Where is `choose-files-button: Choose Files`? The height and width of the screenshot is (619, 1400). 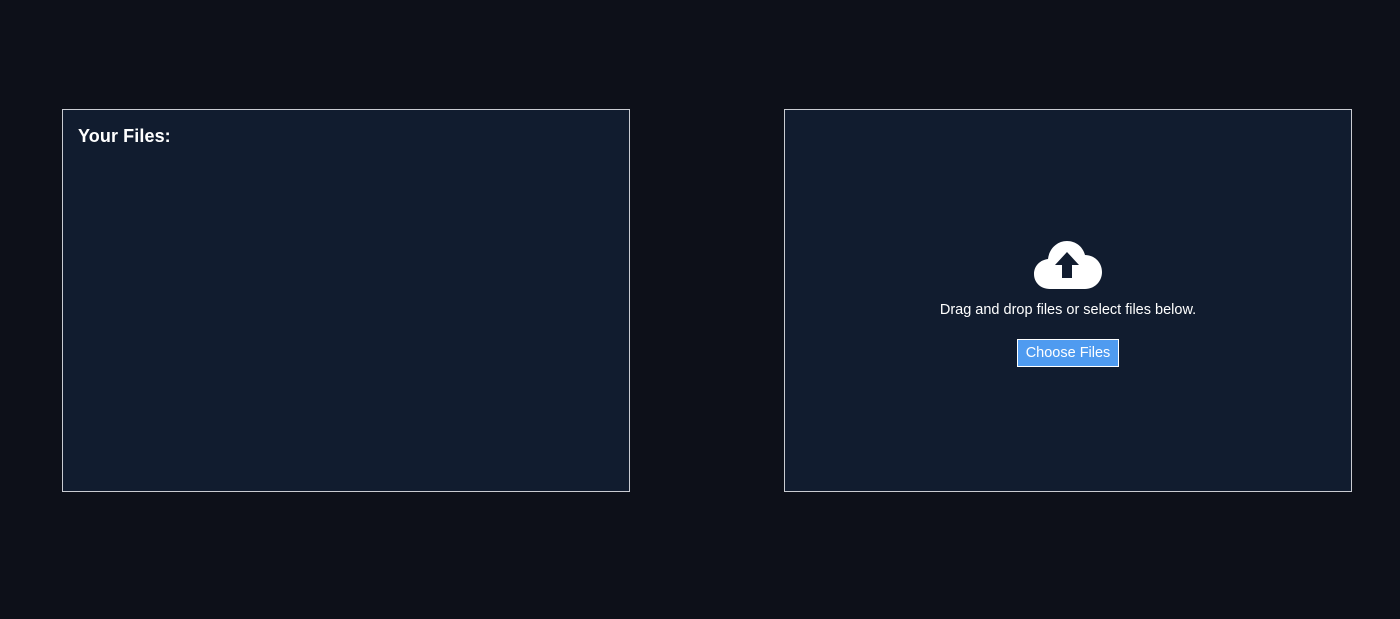 choose-files-button: Choose Files is located at coordinates (1068, 353).